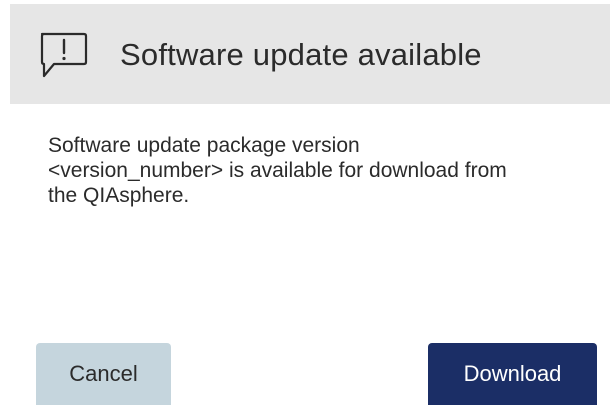 Image resolution: width=610 pixels, height=405 pixels. I want to click on message-line: Software update package version, so click(204, 145).